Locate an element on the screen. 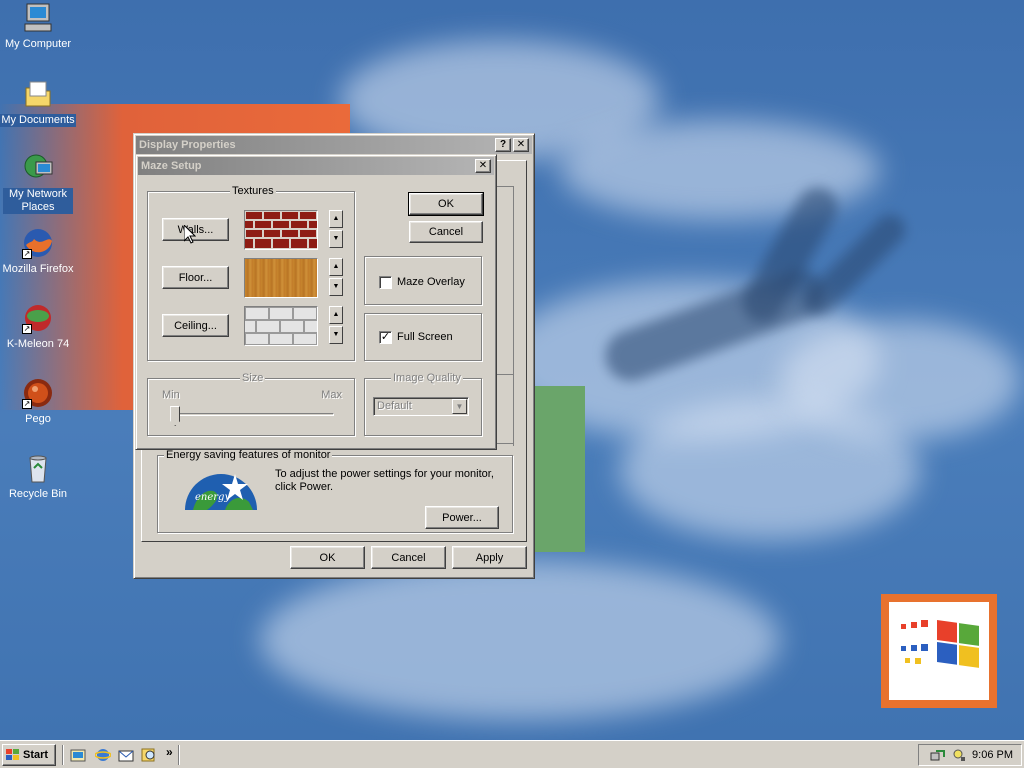  display-properties-title: Display Properties is located at coordinates (187, 145).